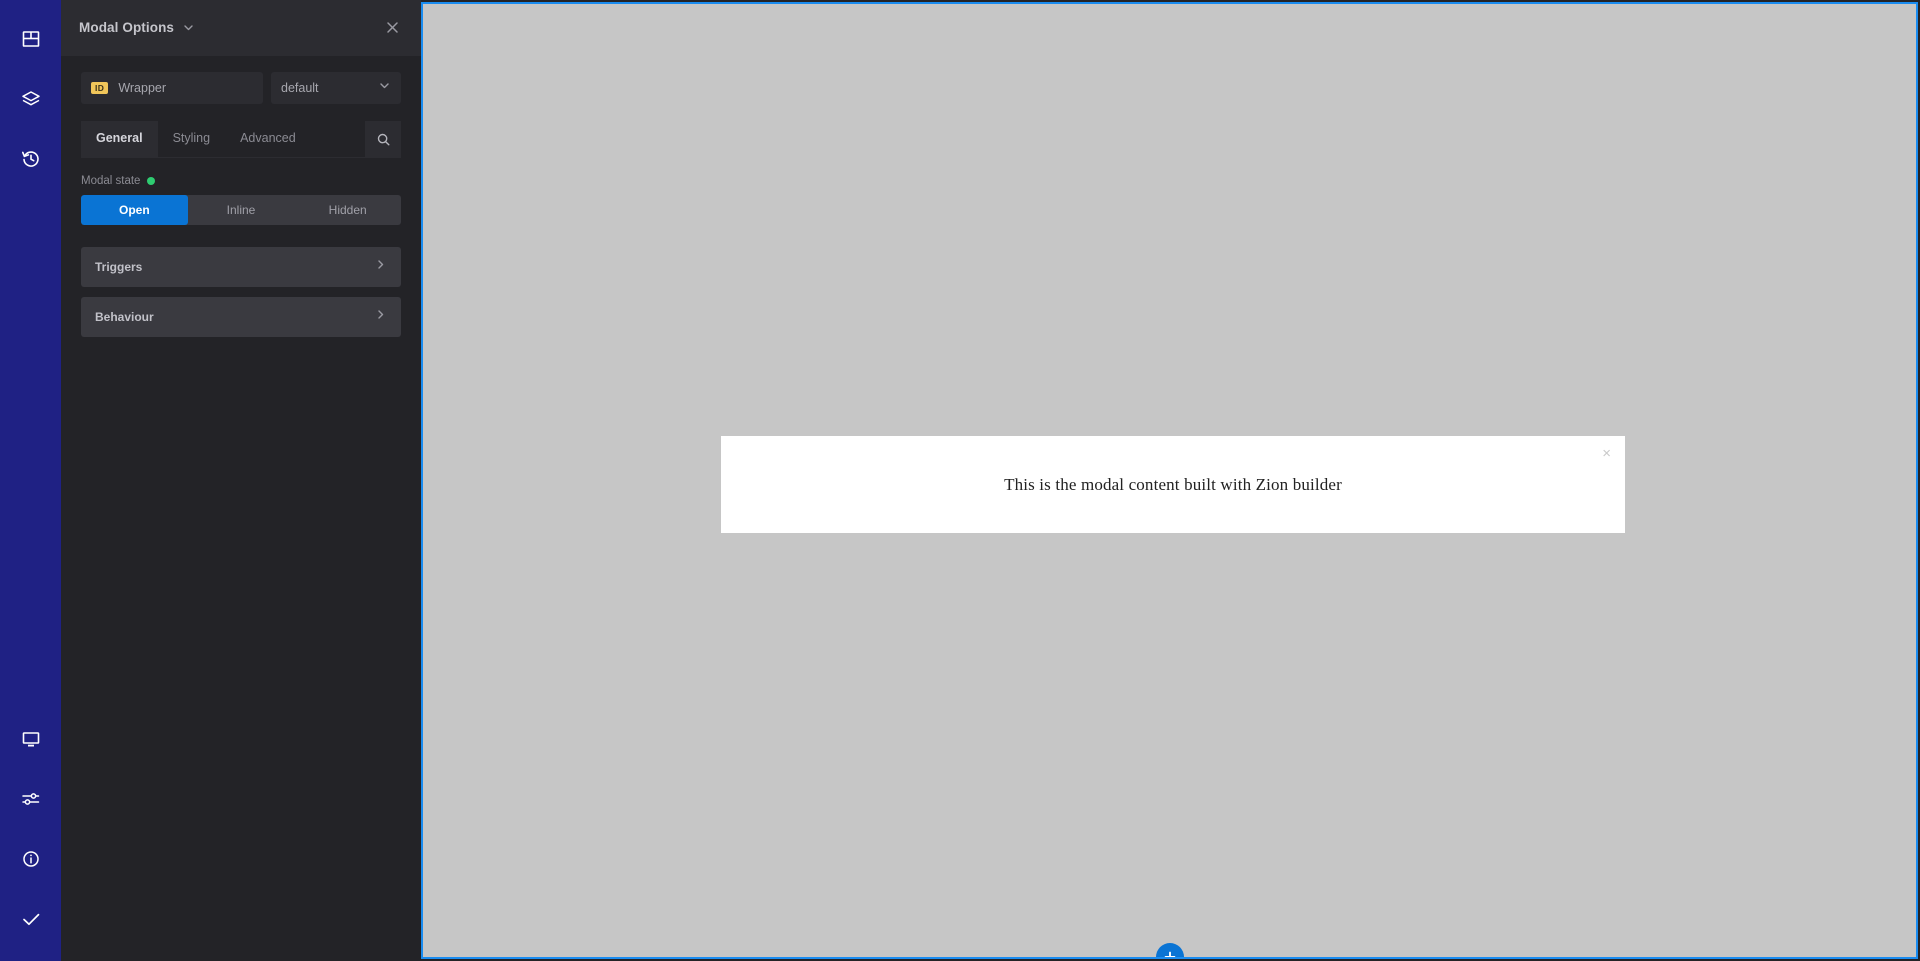  Describe the element at coordinates (1169, 950) in the screenshot. I see `add-element-button` at that location.